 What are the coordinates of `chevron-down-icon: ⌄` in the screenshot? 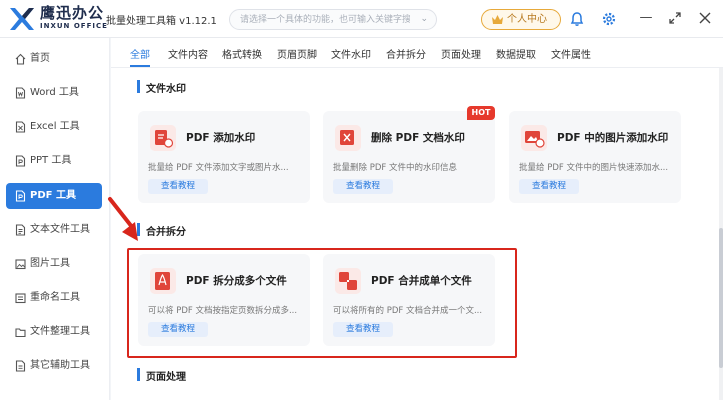 It's located at (424, 19).